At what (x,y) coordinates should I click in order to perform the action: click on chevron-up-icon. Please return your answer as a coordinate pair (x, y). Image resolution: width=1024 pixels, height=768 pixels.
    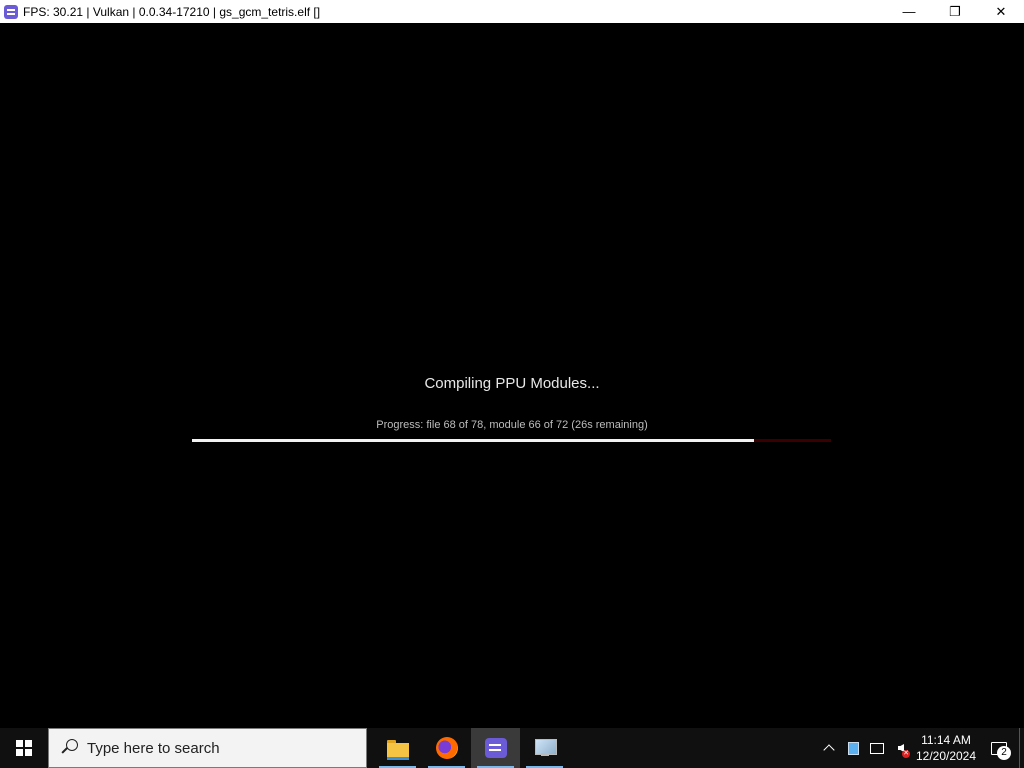
    Looking at the image, I should click on (829, 750).